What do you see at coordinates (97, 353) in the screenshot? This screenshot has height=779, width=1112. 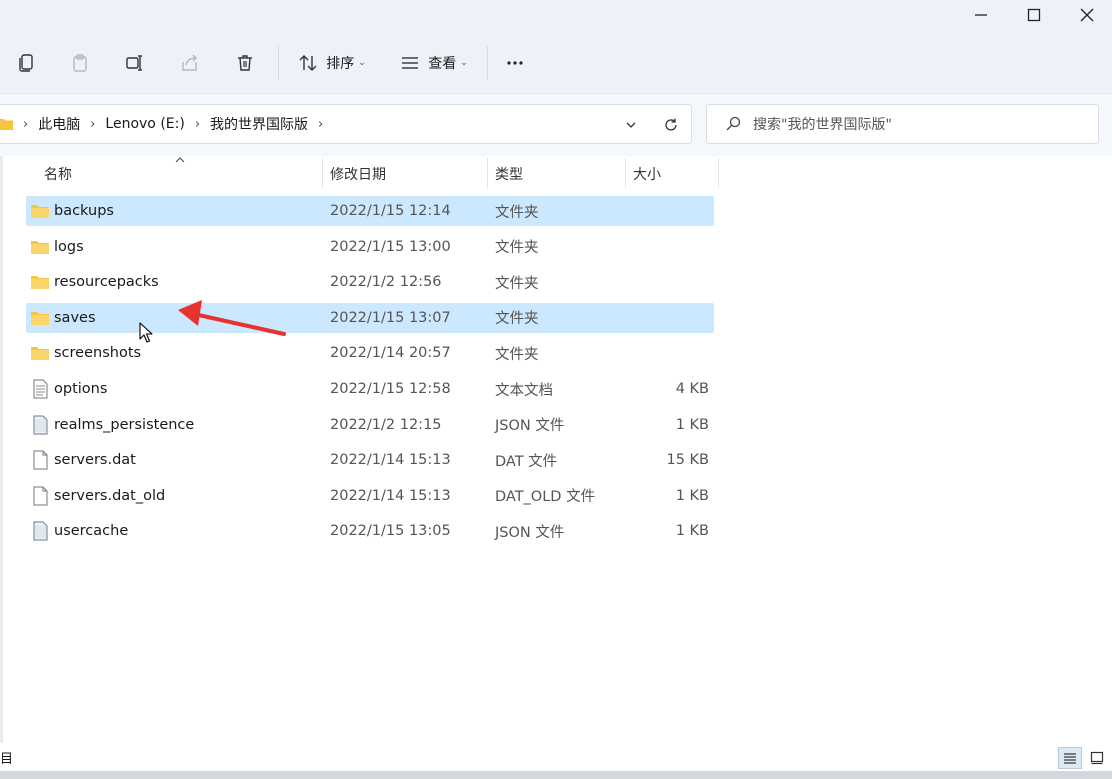 I see `file-name: screenshots` at bounding box center [97, 353].